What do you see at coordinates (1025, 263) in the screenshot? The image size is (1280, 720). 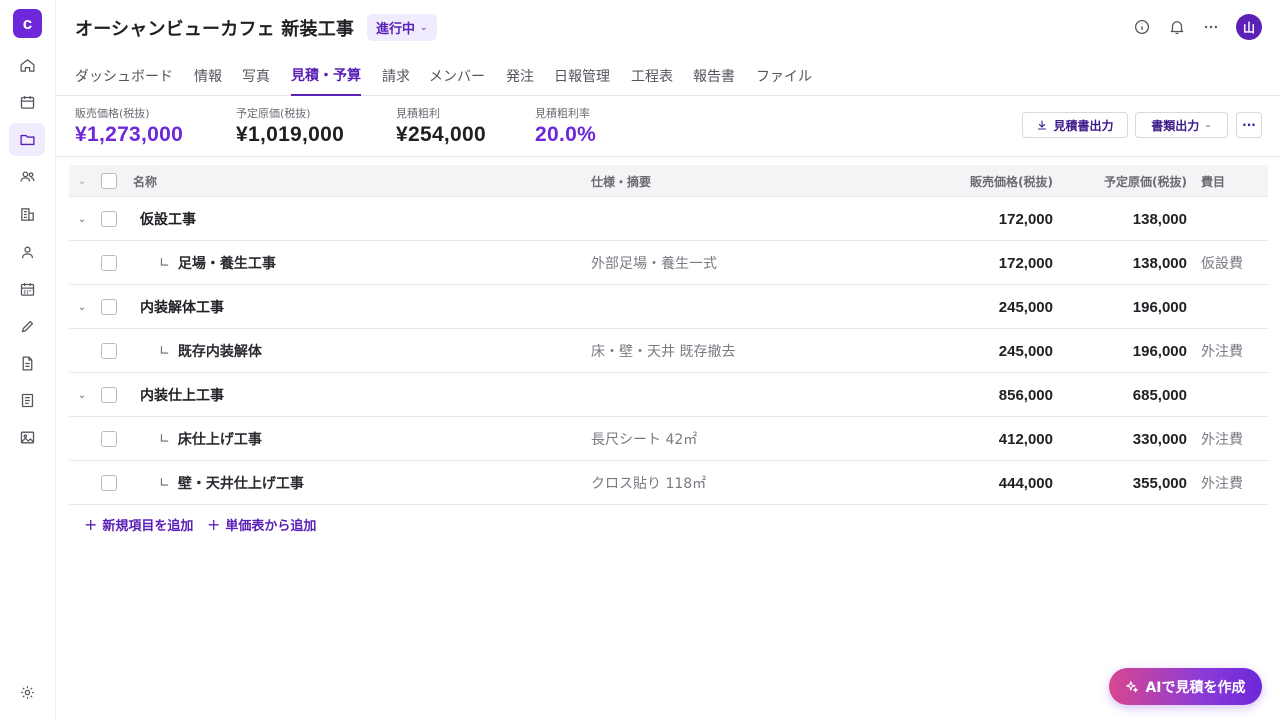 I see `row-sale-price: 172,000` at bounding box center [1025, 263].